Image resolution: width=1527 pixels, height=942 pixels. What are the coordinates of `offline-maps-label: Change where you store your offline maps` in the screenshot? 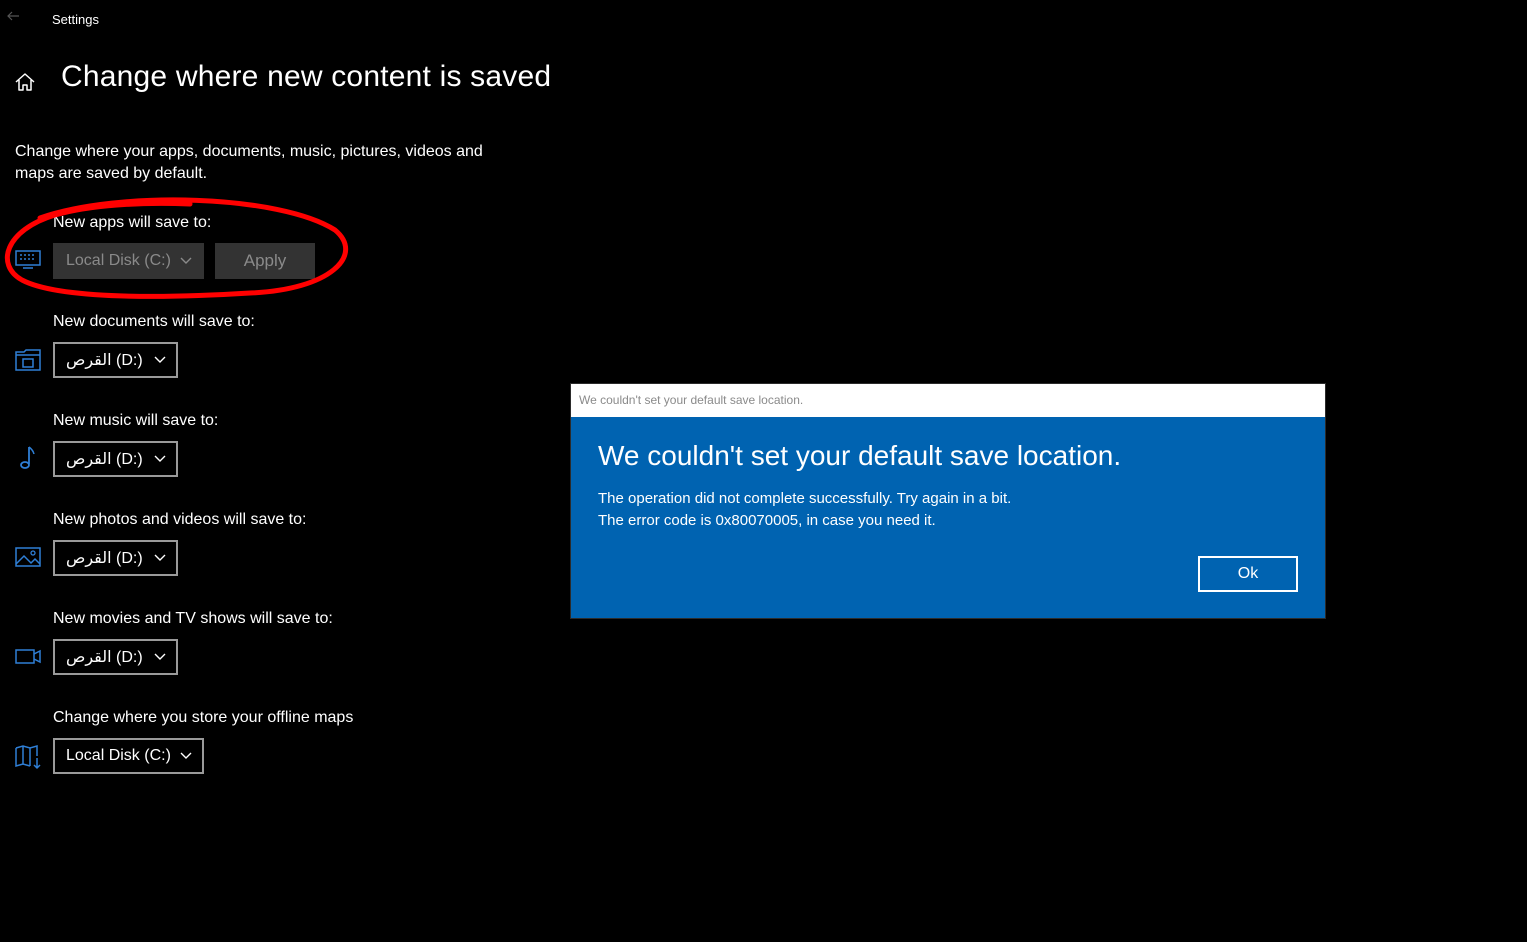 It's located at (203, 717).